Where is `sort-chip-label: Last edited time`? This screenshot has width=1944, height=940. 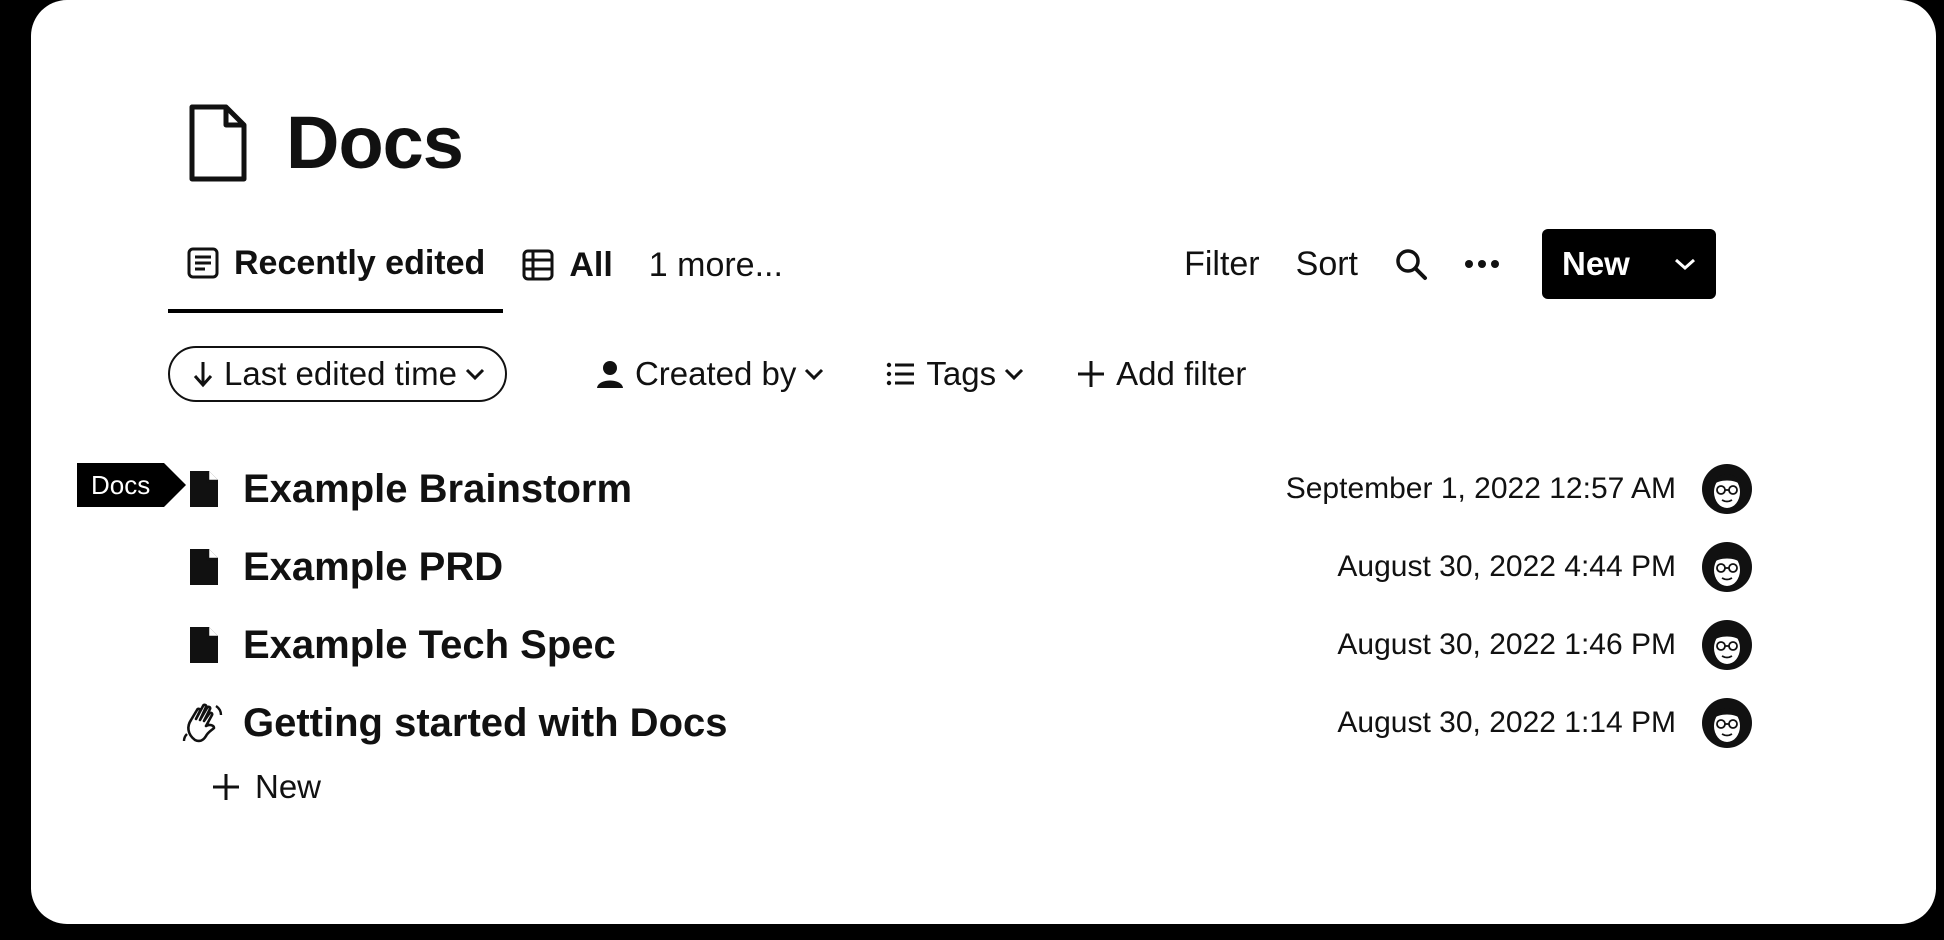 sort-chip-label: Last edited time is located at coordinates (340, 373).